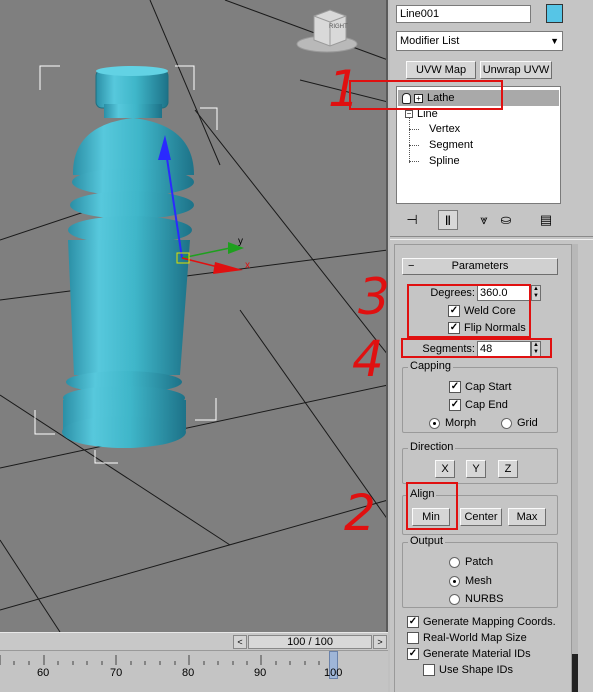 Image resolution: width=593 pixels, height=692 pixels. What do you see at coordinates (506, 220) in the screenshot?
I see `remove-modifier-icon: ⛀` at bounding box center [506, 220].